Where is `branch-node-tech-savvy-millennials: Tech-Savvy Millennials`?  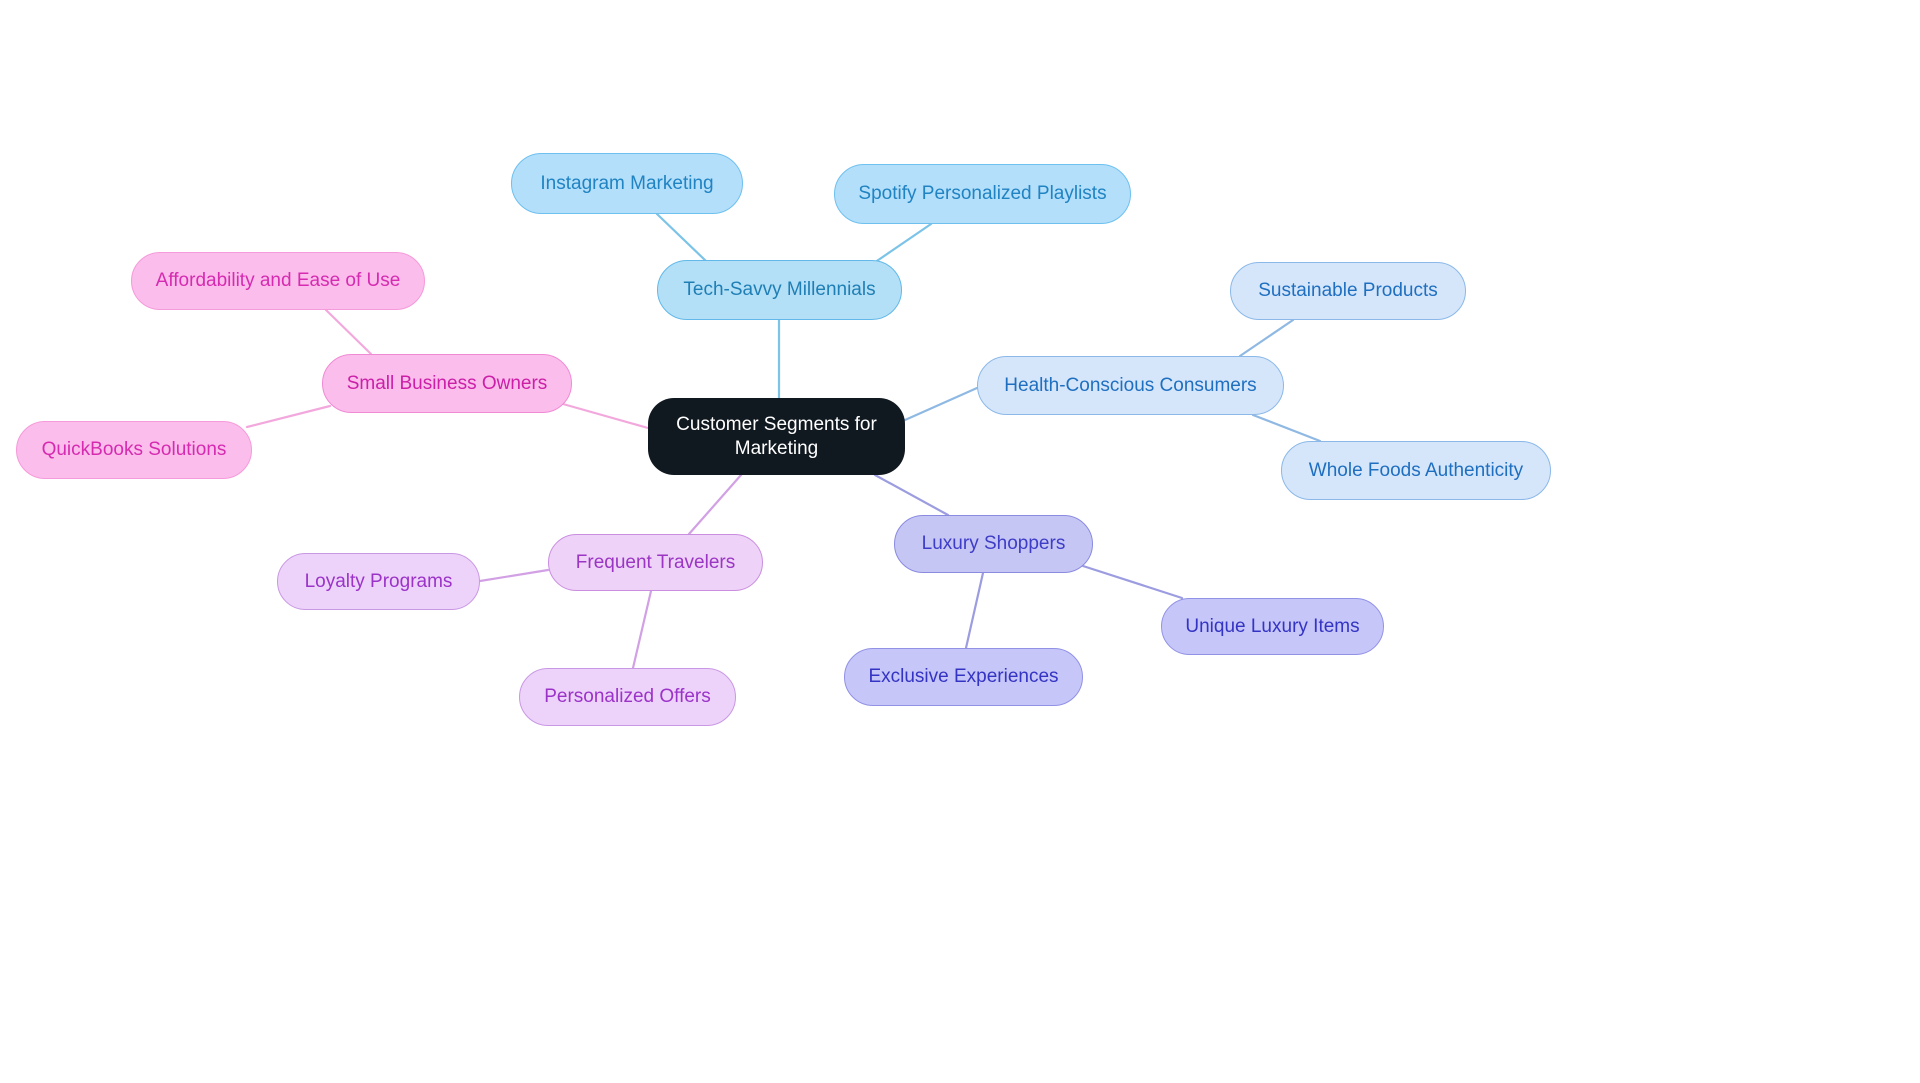
branch-node-tech-savvy-millennials: Tech-Savvy Millennials is located at coordinates (779, 290).